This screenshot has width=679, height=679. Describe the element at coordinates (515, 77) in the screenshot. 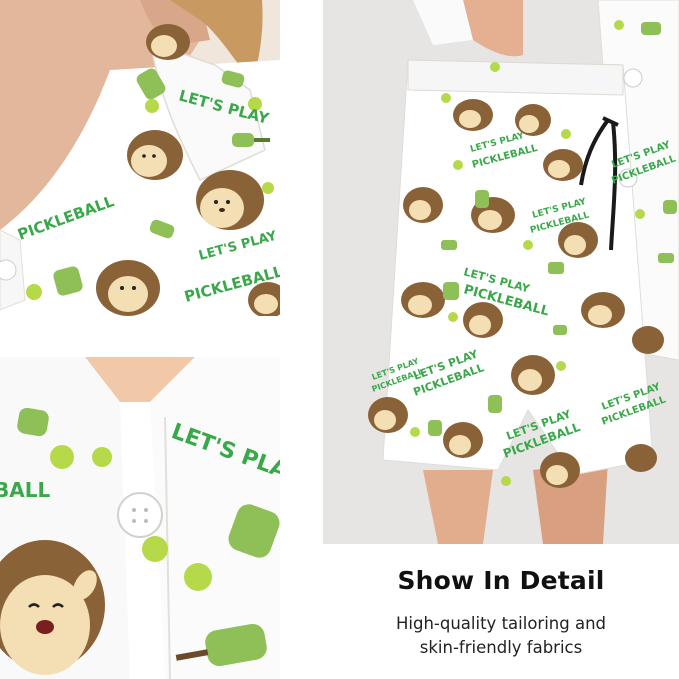

I see `waistband` at that location.